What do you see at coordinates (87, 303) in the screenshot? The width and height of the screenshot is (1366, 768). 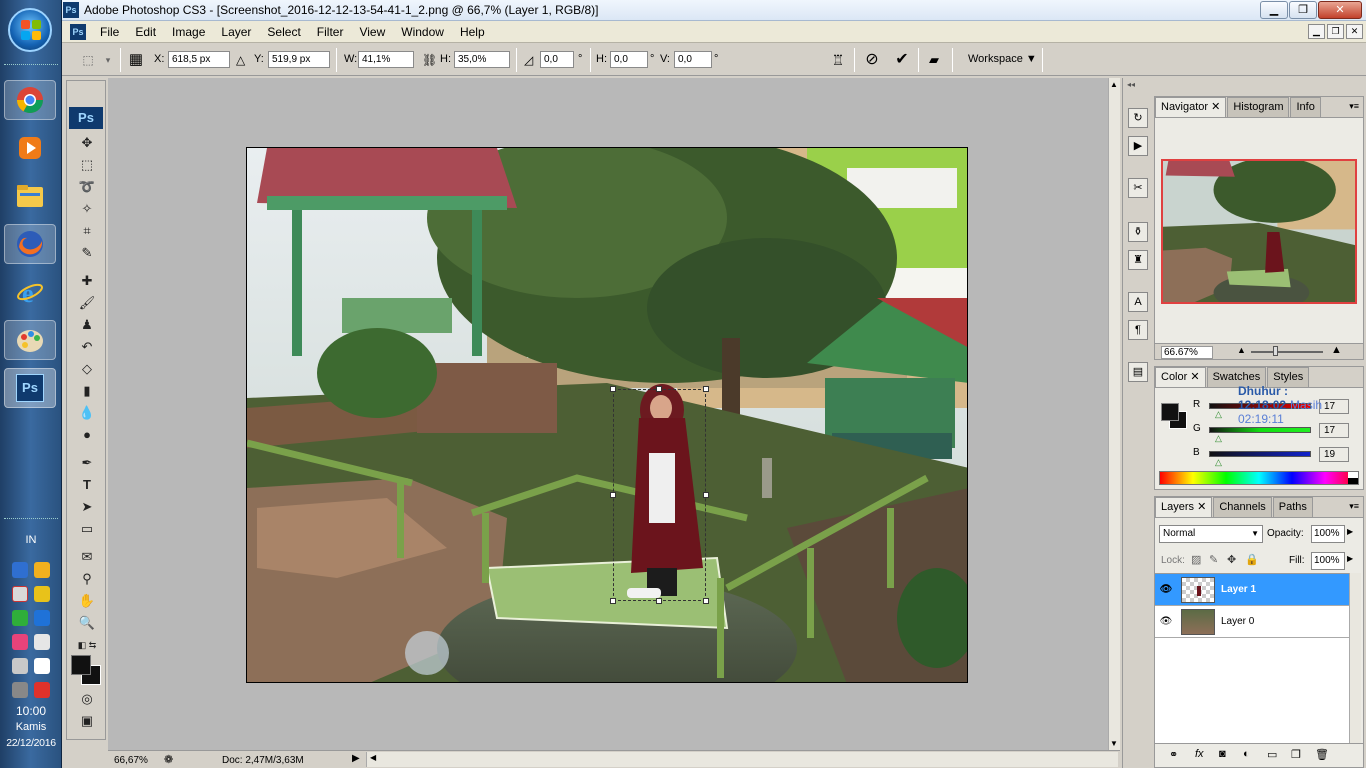 I see `brush-tool-icon: 🖌` at bounding box center [87, 303].